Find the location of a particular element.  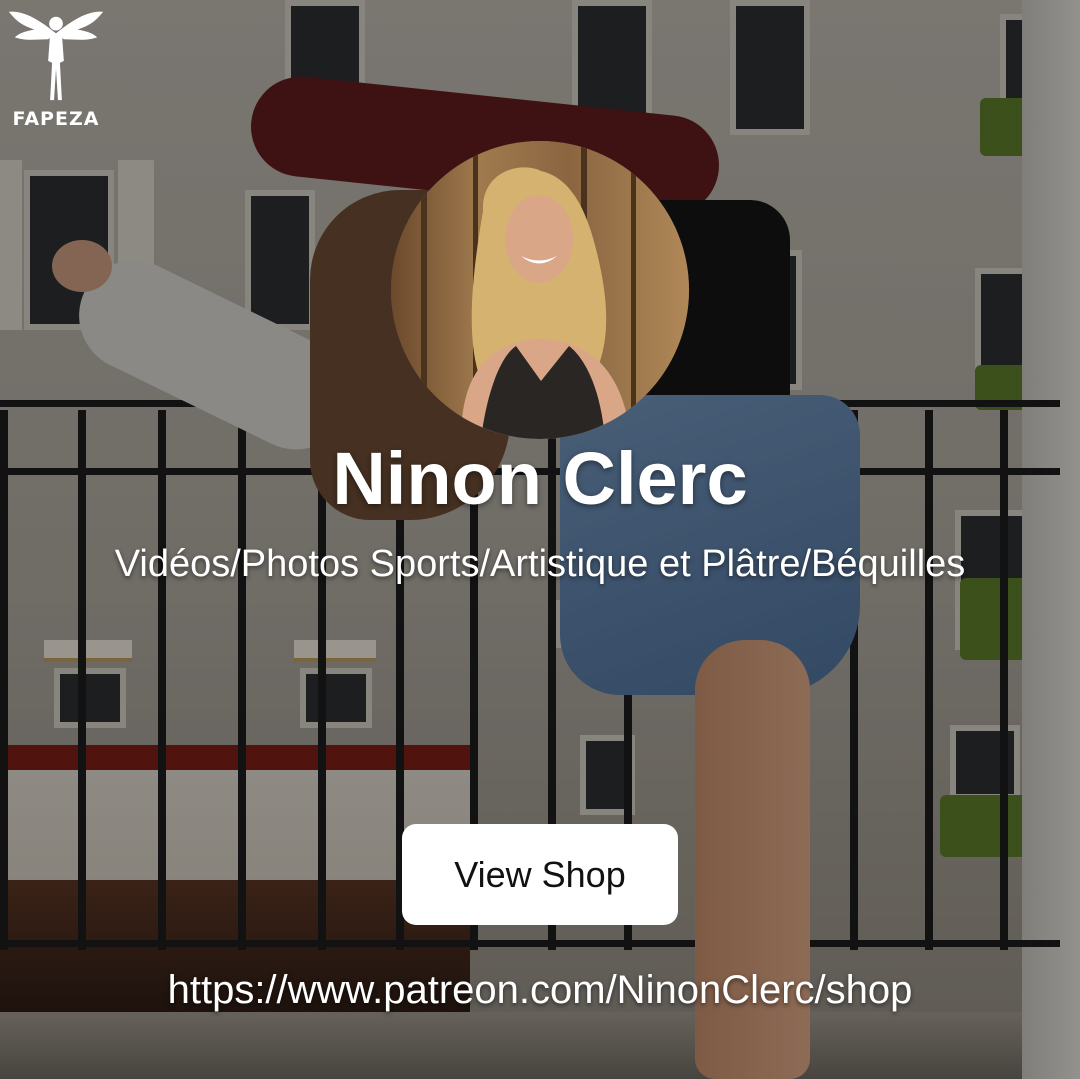

profile-avatar is located at coordinates (540, 290).